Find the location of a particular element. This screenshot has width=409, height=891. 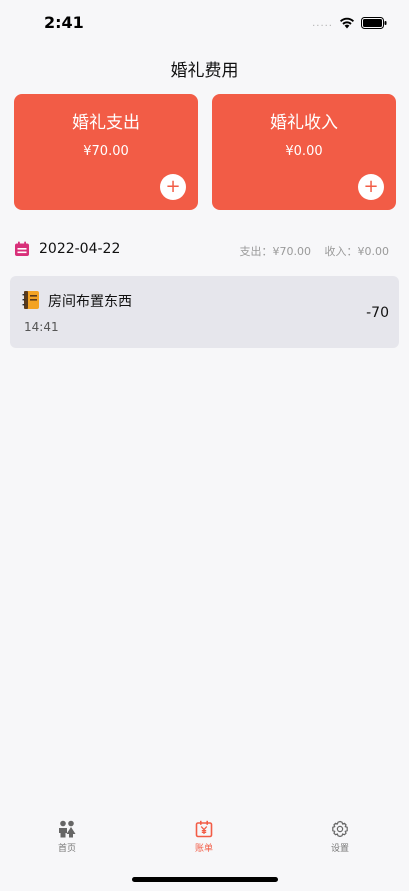

tab-bar: 首页 账单 设置 is located at coordinates (204, 843).